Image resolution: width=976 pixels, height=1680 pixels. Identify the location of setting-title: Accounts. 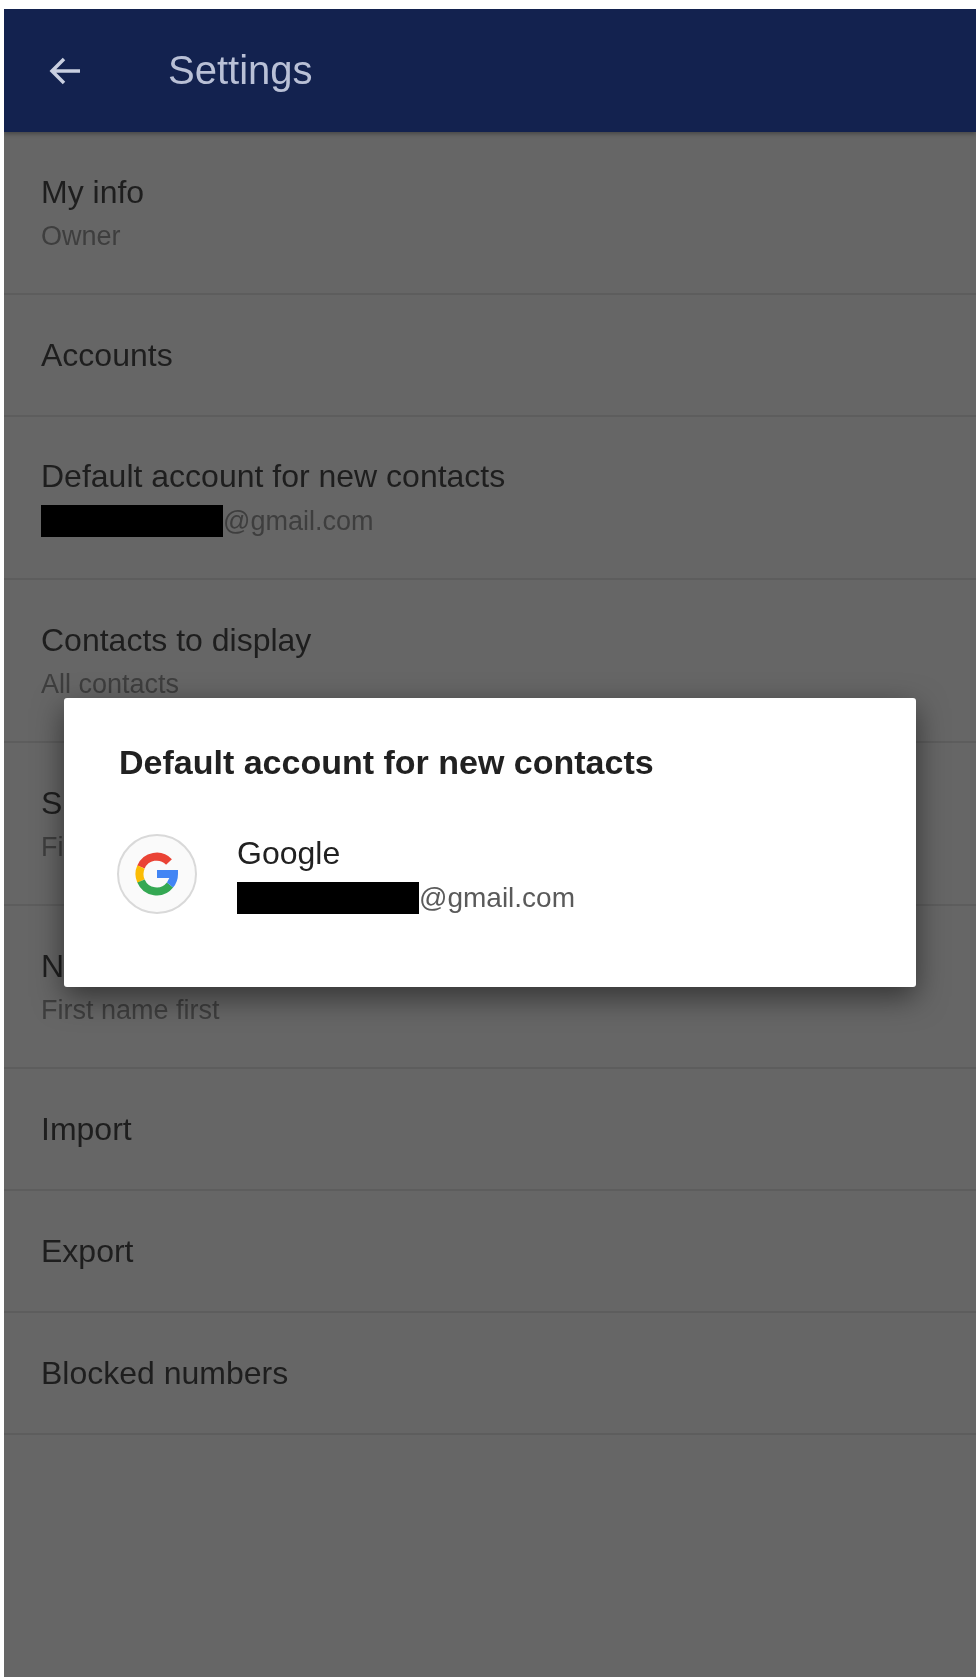
(107, 355).